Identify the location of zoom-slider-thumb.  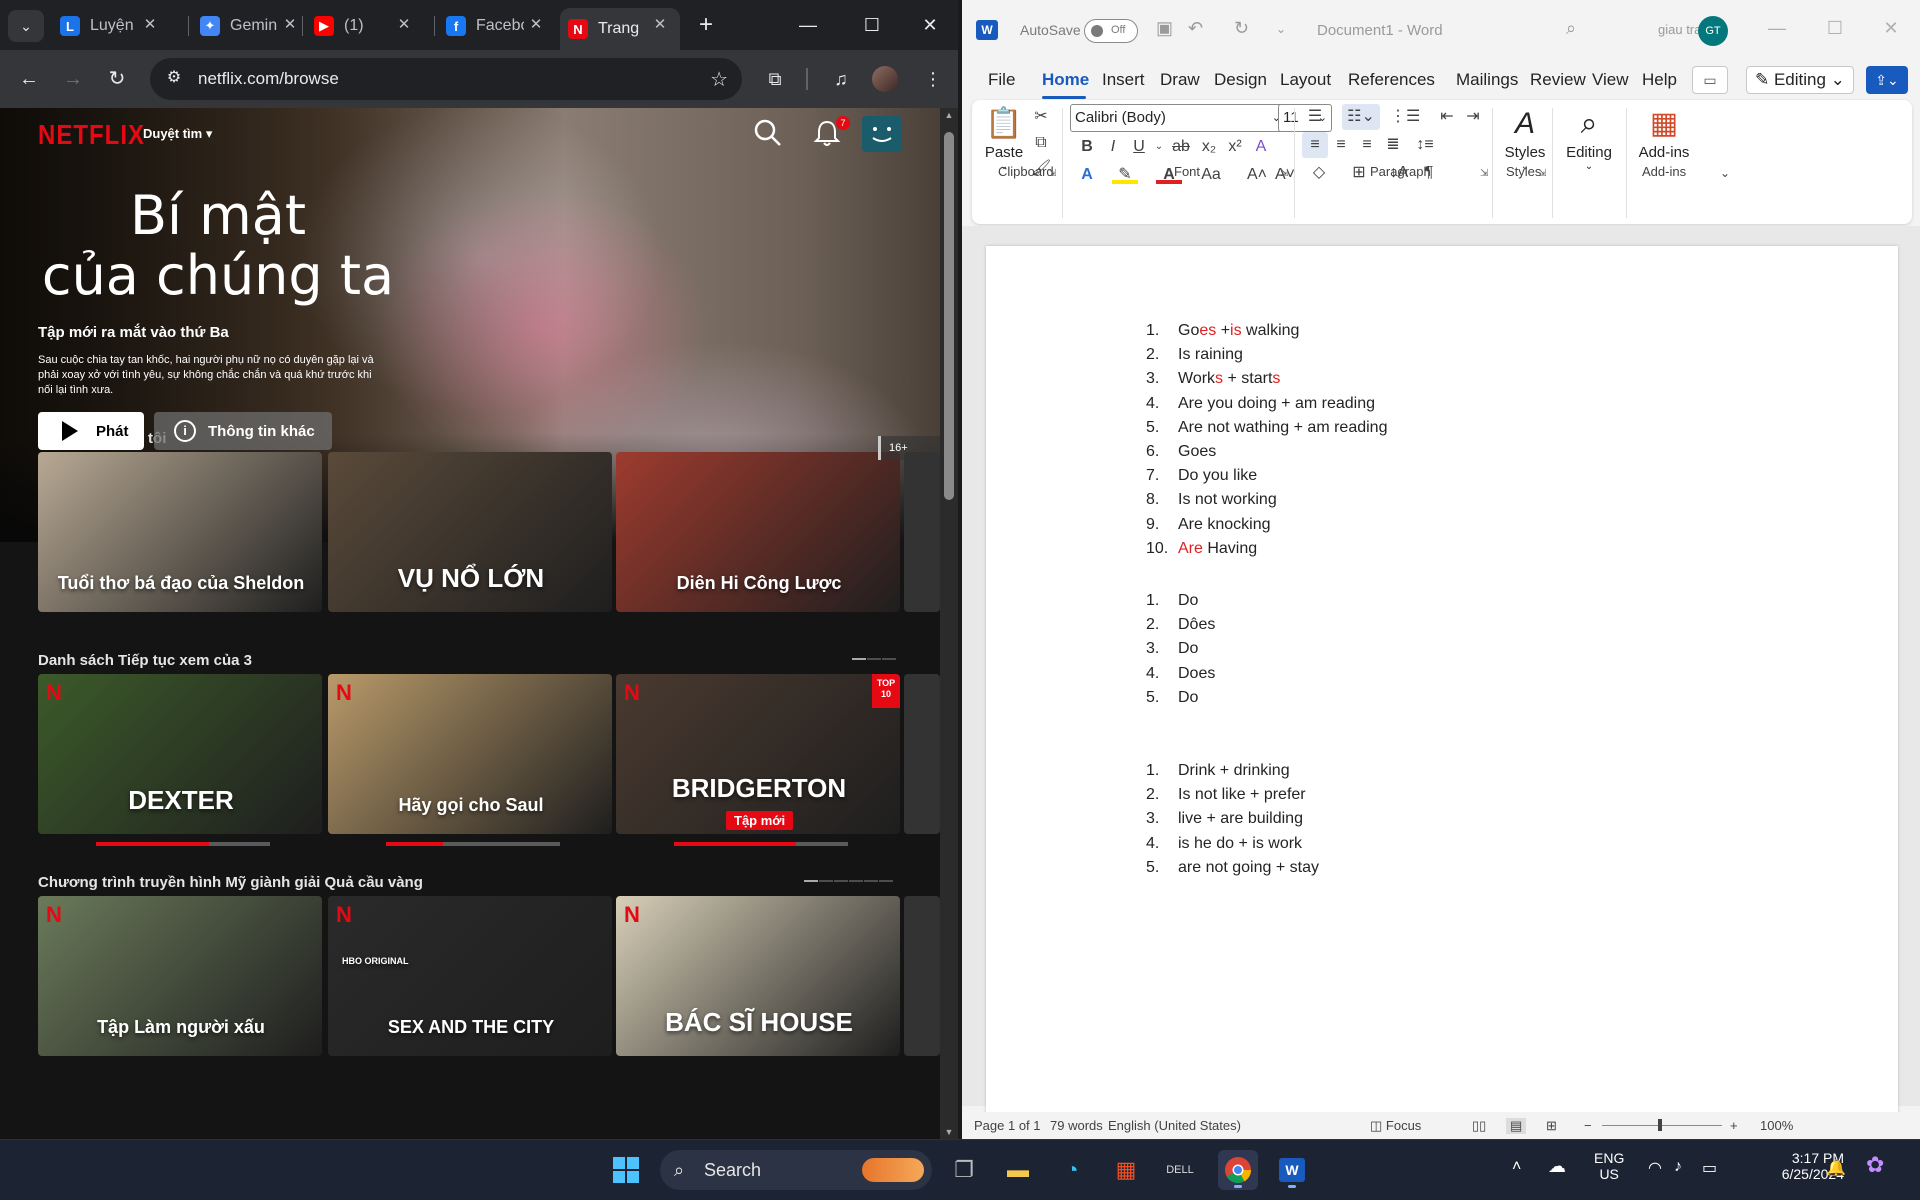
(1660, 1125).